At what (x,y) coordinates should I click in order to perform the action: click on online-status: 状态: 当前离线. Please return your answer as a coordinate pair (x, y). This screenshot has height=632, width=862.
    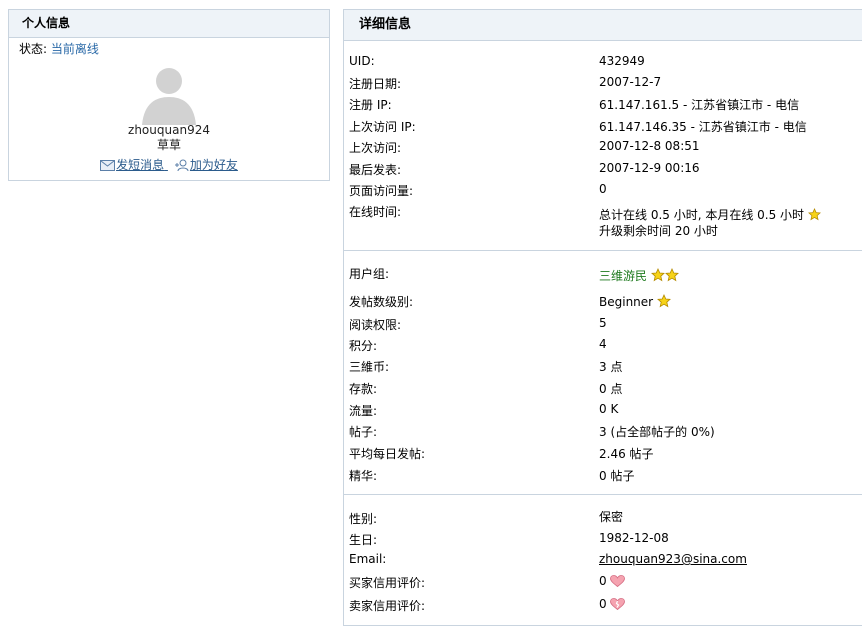
    Looking at the image, I should click on (59, 48).